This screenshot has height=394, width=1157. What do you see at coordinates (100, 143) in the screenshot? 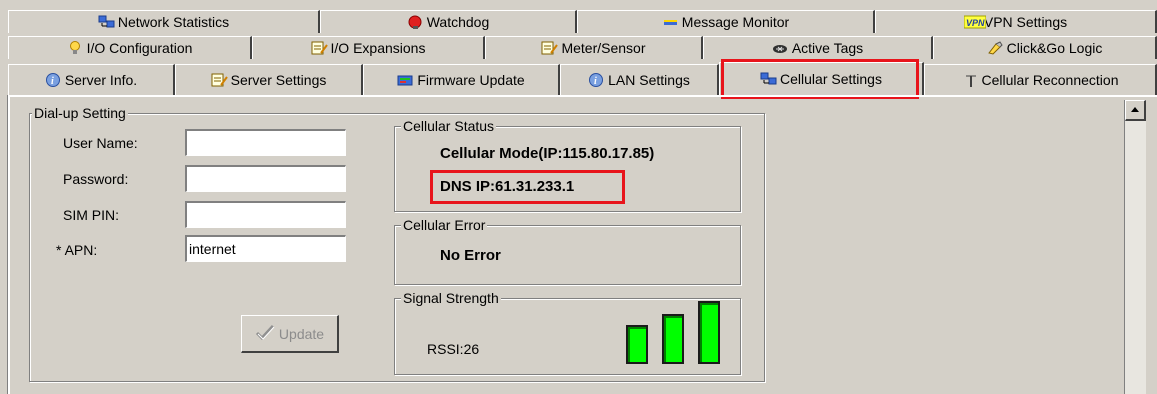
I see `username-label: User Name:` at bounding box center [100, 143].